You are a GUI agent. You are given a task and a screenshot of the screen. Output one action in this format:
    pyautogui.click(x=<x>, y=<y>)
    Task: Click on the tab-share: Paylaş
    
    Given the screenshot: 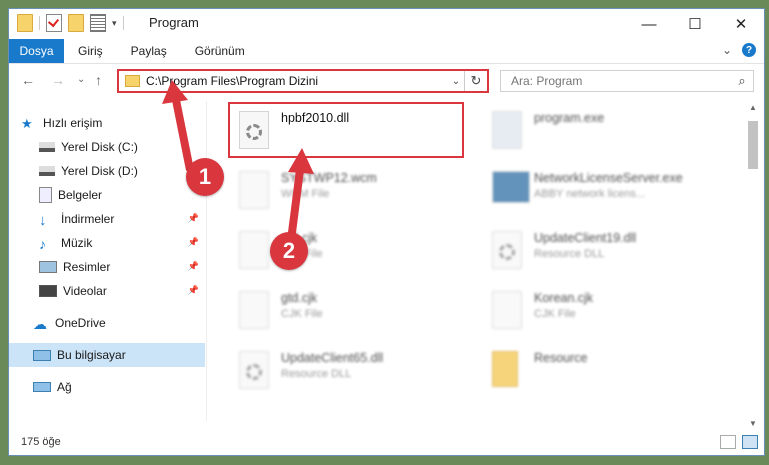 What is the action you would take?
    pyautogui.click(x=149, y=51)
    